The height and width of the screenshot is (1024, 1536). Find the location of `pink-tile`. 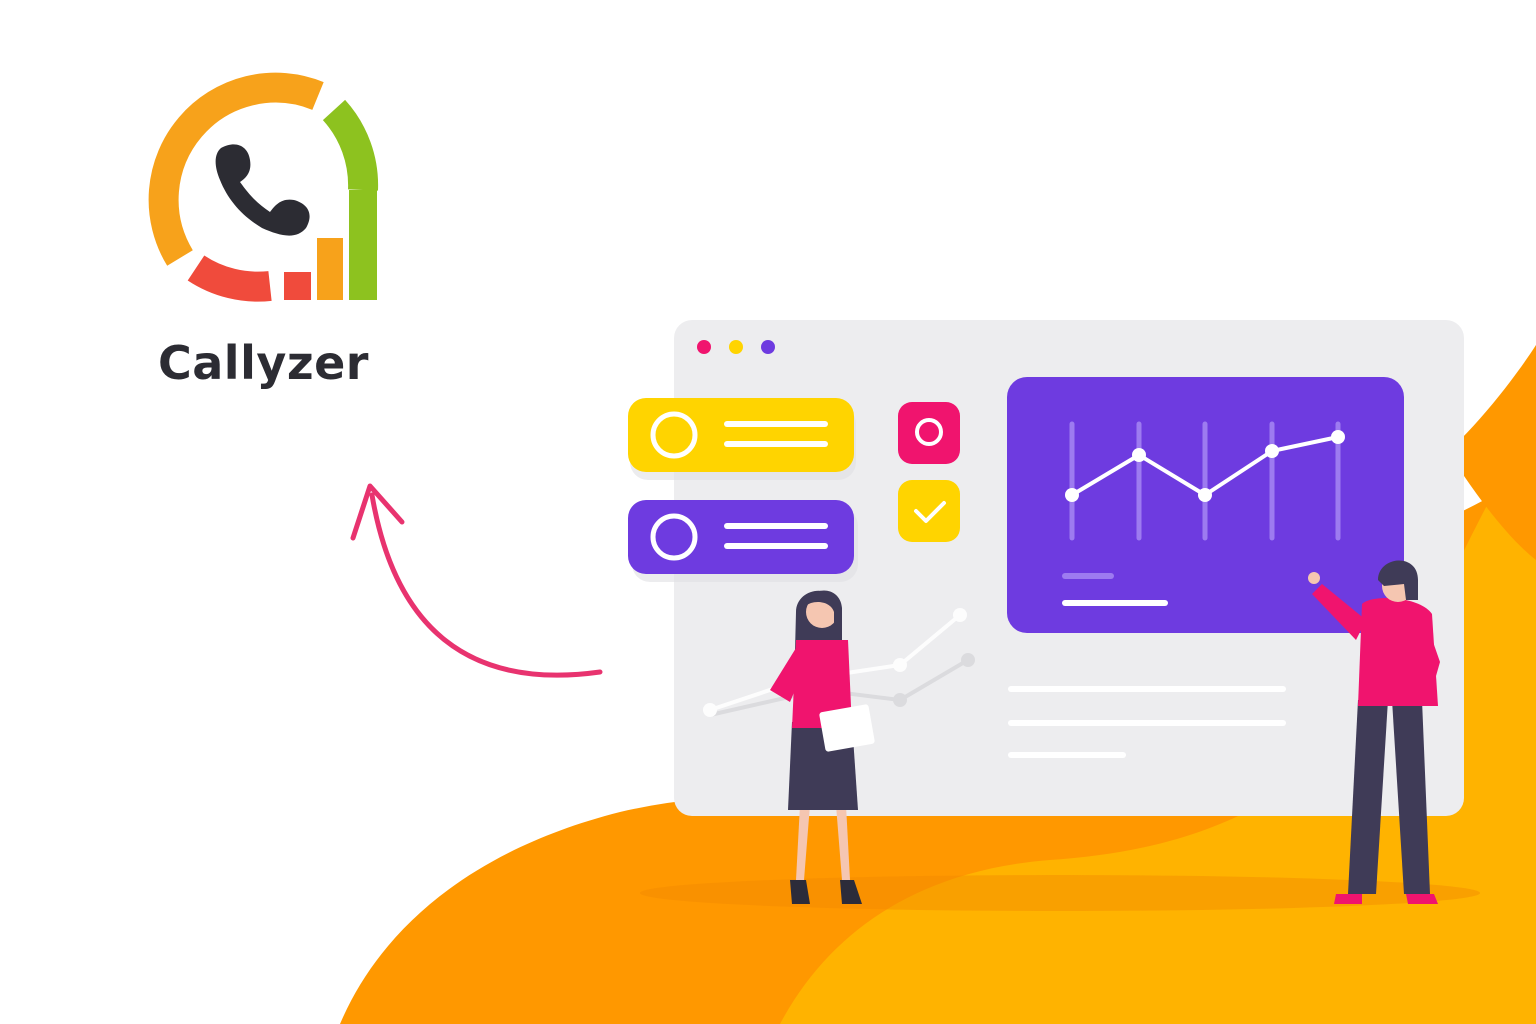

pink-tile is located at coordinates (929, 433).